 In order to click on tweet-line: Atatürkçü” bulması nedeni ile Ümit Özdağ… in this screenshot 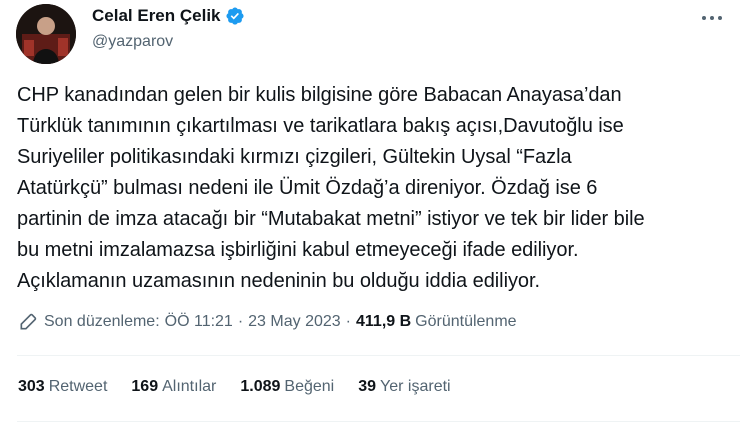, I will do `click(307, 188)`.